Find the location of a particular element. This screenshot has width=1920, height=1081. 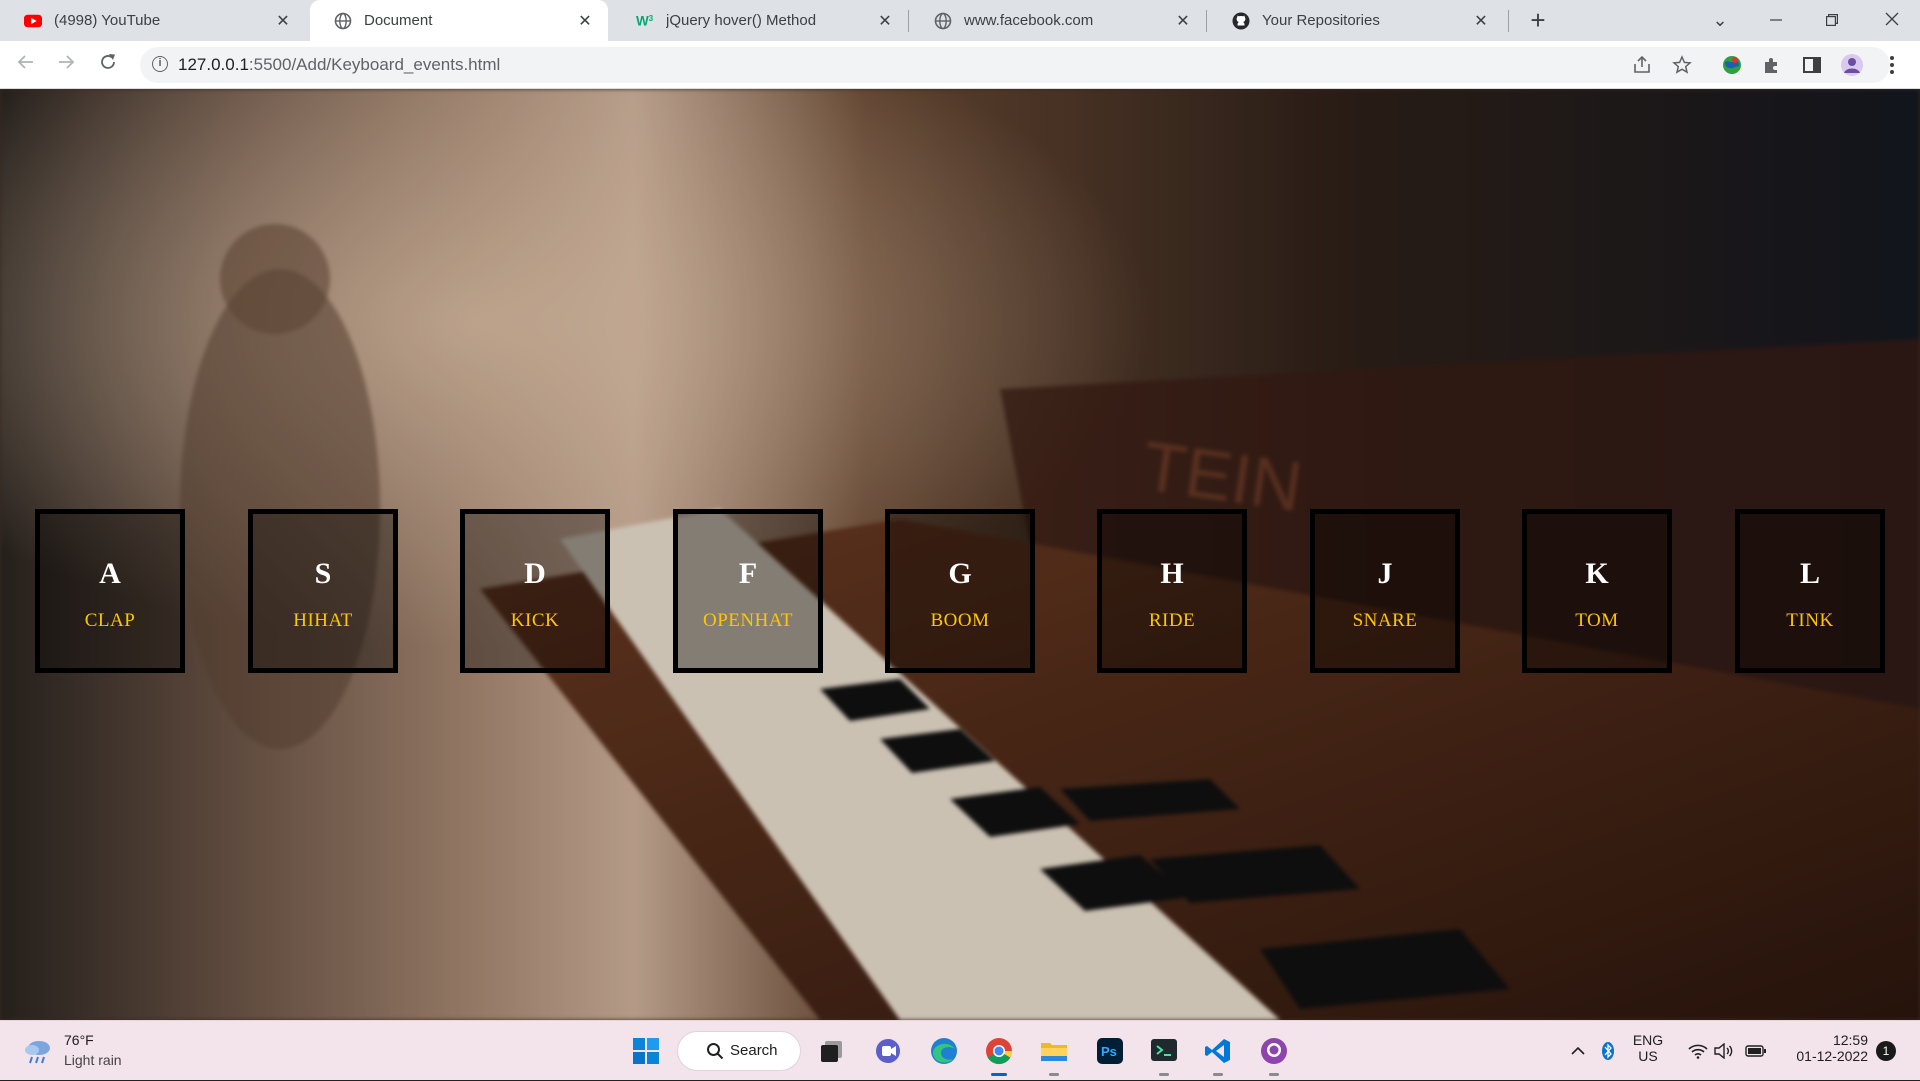

svg-text: W is located at coordinates (642, 20).